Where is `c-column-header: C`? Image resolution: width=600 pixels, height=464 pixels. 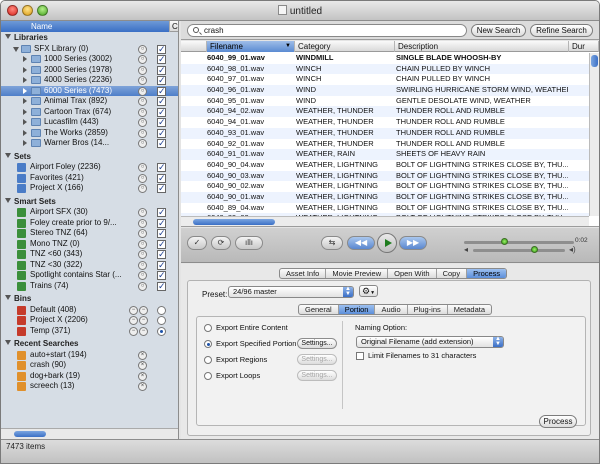
c-column-header: C is located at coordinates (173, 26).